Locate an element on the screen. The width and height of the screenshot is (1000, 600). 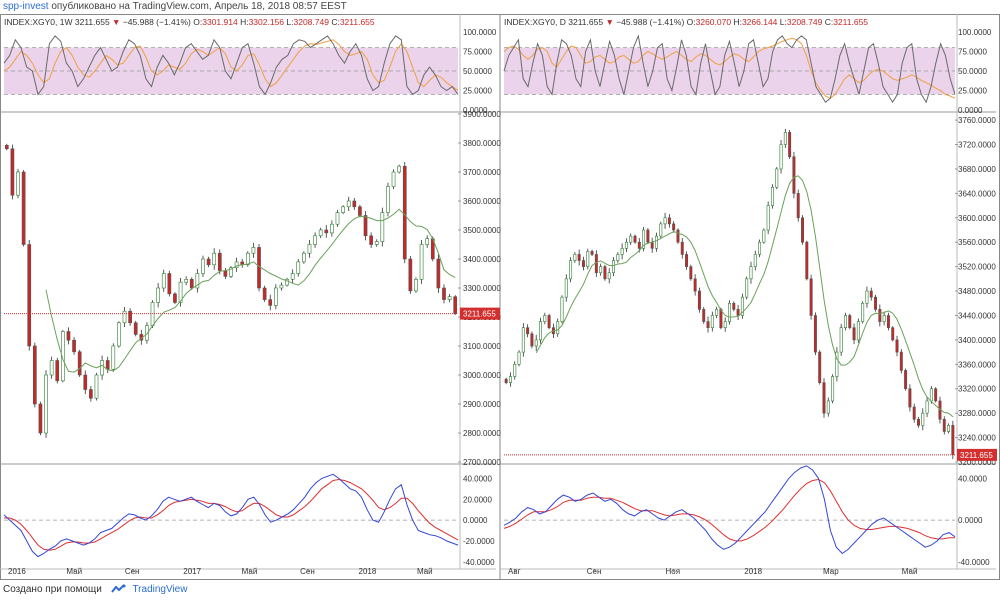
stoch-tick: 25.0000 is located at coordinates (477, 91).